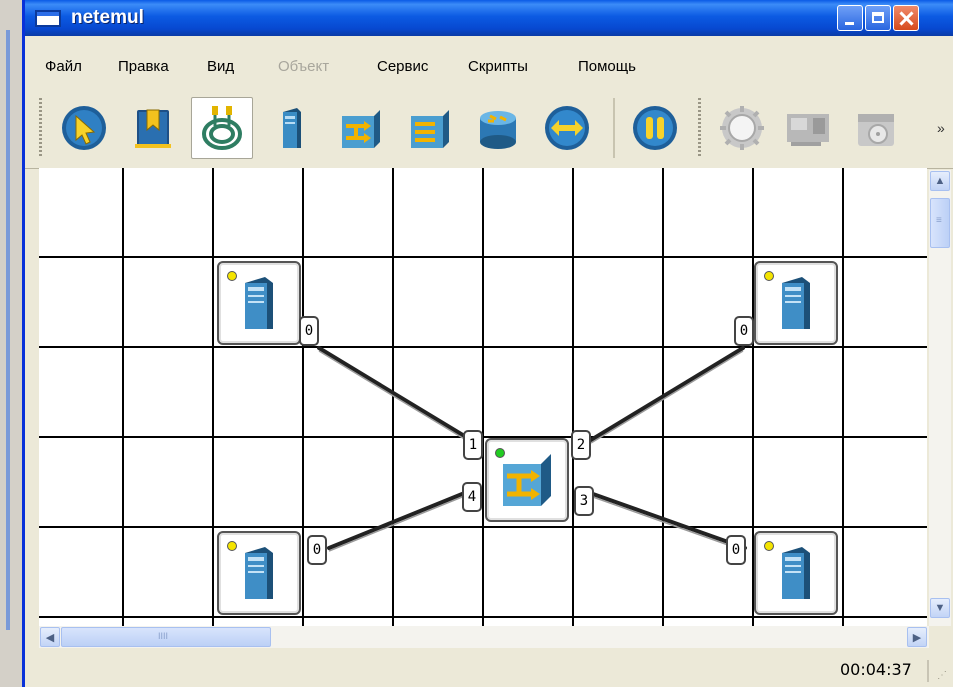 The height and width of the screenshot is (687, 953). Describe the element at coordinates (395, 394) in the screenshot. I see `link-top-left` at that location.